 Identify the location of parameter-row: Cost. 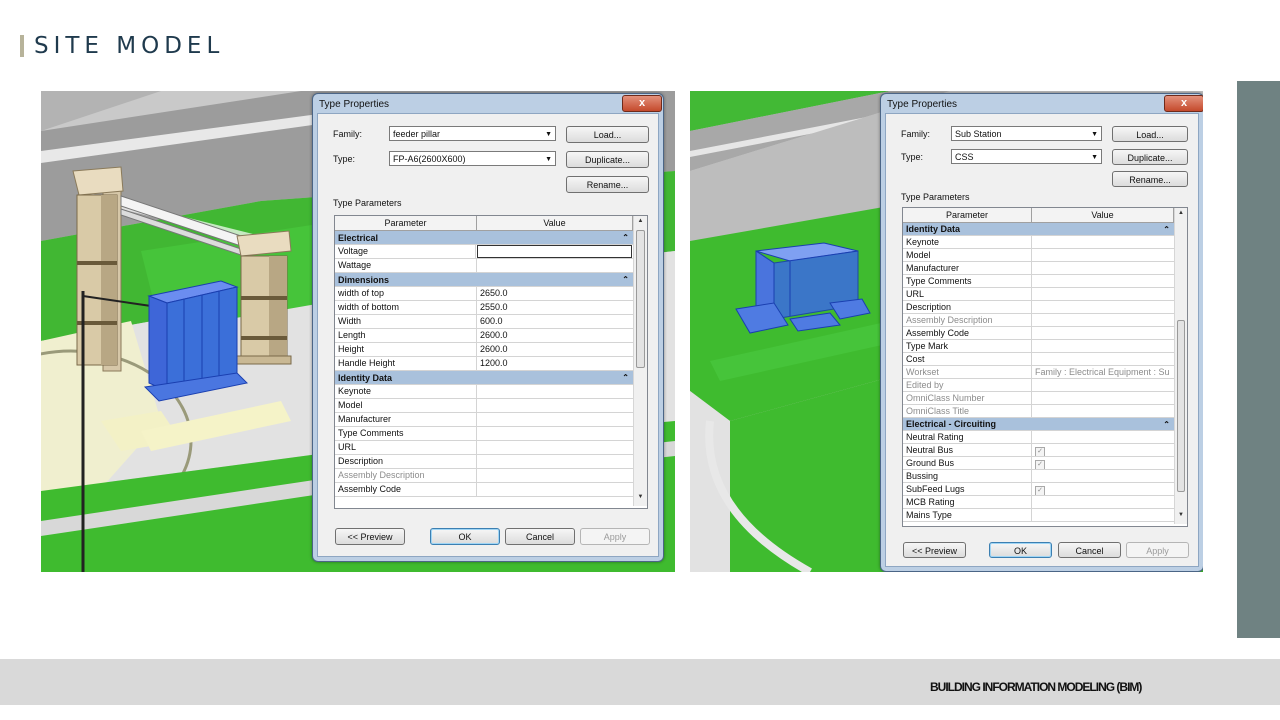
(1038, 359).